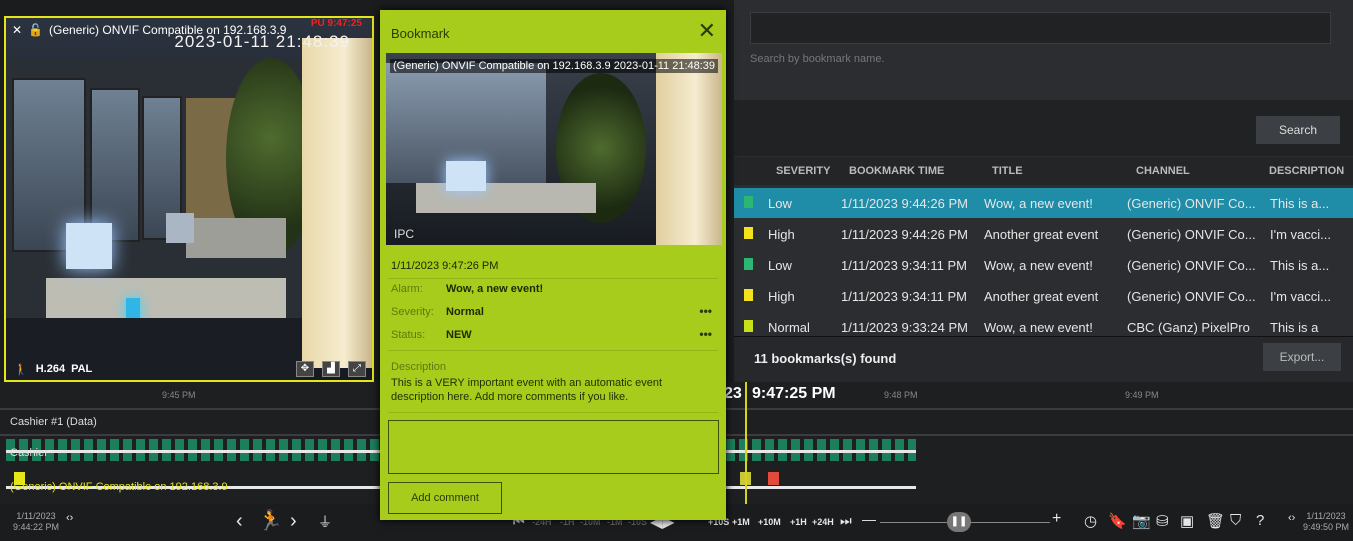 Image resolution: width=1353 pixels, height=541 pixels. What do you see at coordinates (445, 498) in the screenshot?
I see `add-comment-button: Add comment` at bounding box center [445, 498].